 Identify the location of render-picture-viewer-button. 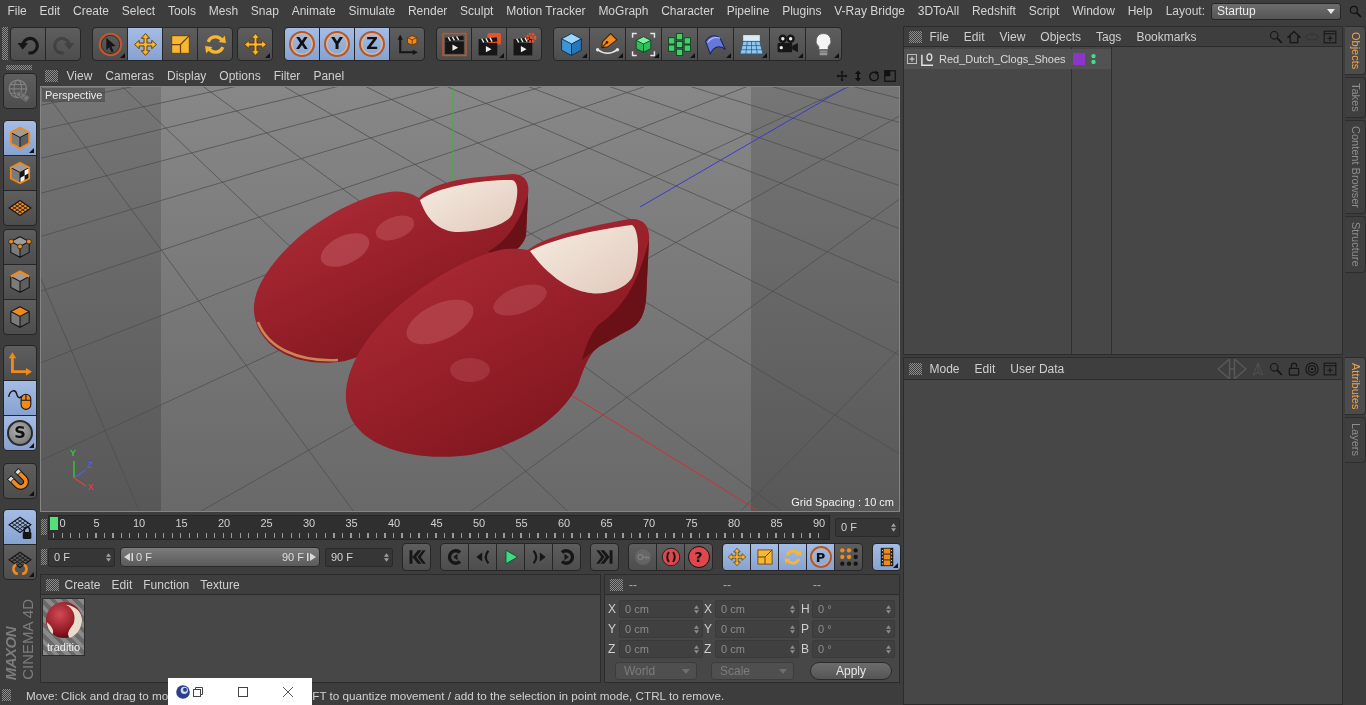
(489, 44).